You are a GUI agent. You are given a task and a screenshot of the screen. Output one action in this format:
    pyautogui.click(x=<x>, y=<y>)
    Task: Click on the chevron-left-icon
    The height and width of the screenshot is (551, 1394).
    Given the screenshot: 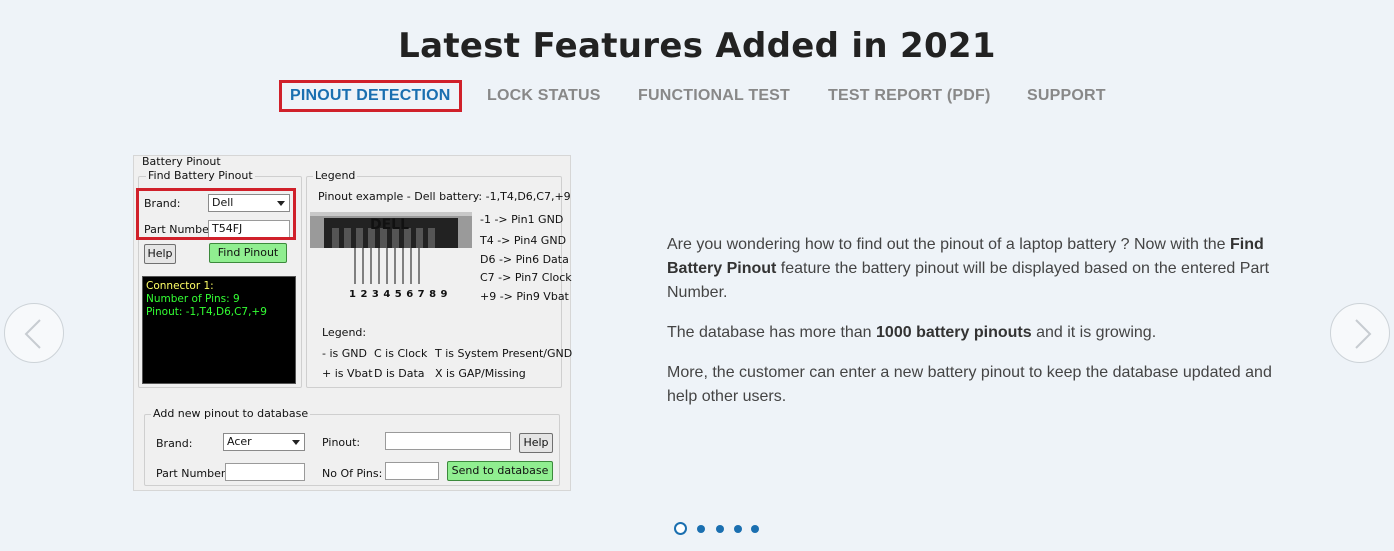 What is the action you would take?
    pyautogui.click(x=32, y=334)
    